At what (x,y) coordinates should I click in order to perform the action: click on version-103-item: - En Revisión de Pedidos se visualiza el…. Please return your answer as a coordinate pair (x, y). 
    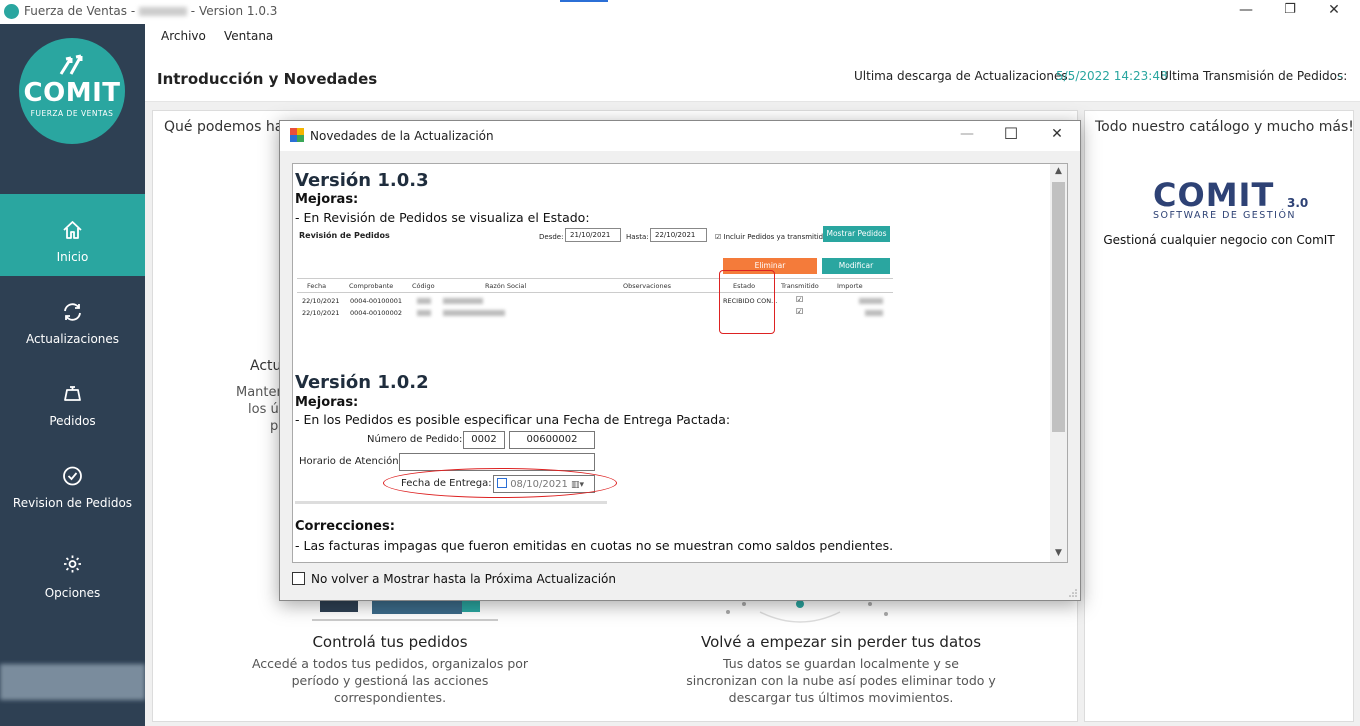
    Looking at the image, I should click on (442, 217).